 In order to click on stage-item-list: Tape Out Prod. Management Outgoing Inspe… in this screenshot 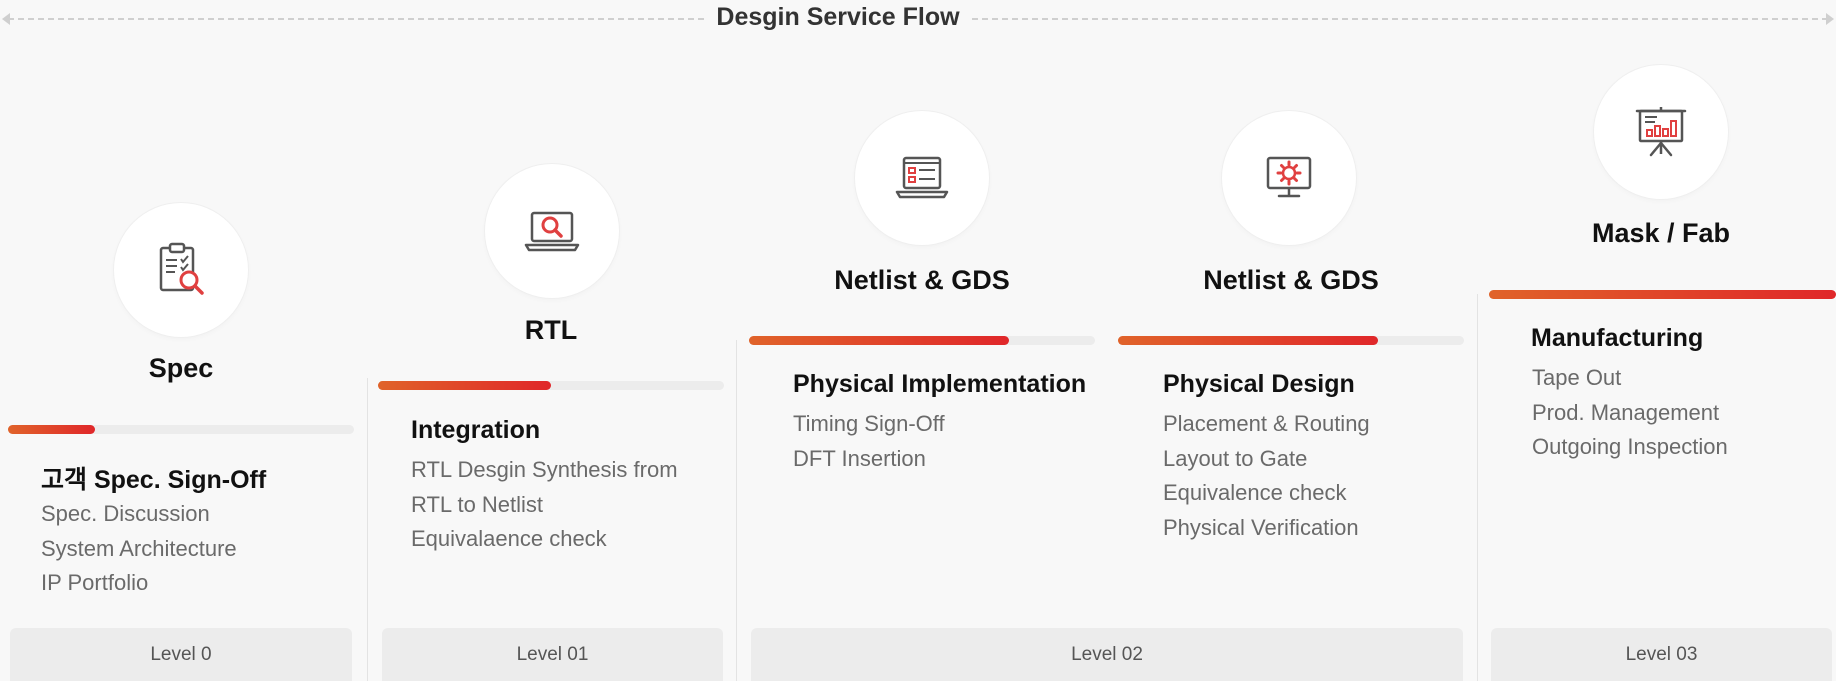, I will do `click(1630, 413)`.